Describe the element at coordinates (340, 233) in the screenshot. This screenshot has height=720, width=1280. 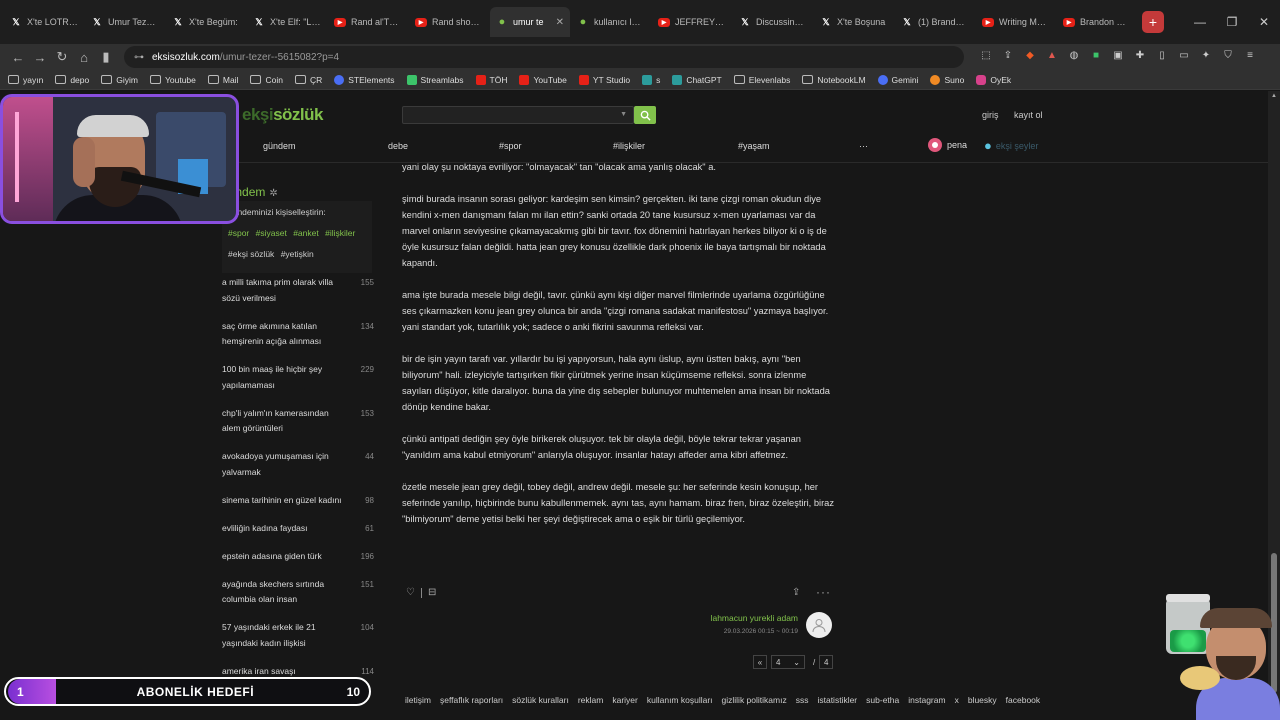
I see `tag-link: #ilişkiler` at that location.